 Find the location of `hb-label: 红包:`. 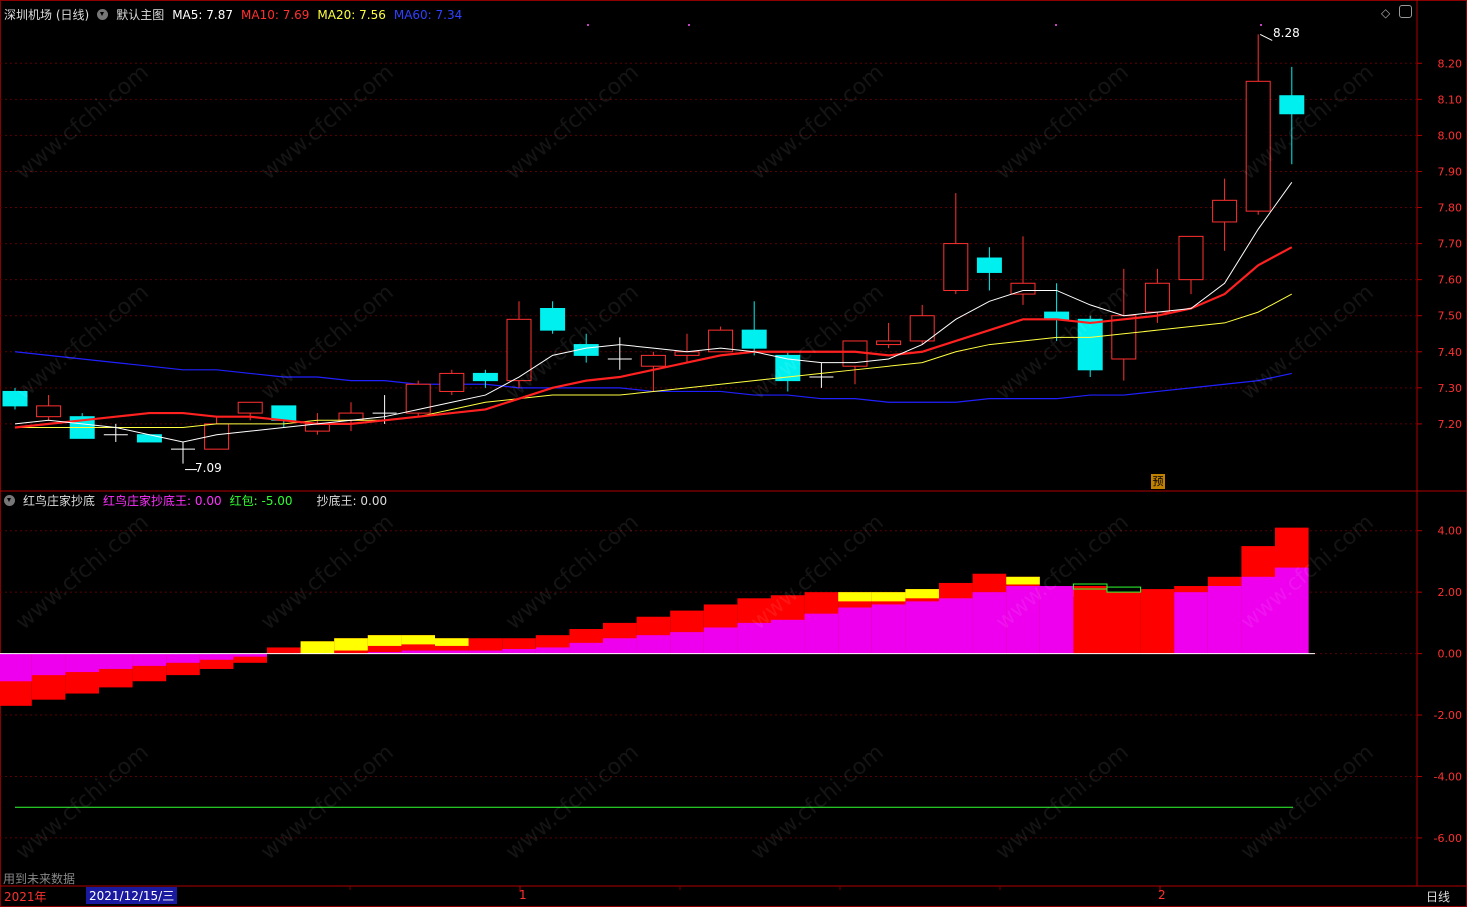

hb-label: 红包: is located at coordinates (243, 501).